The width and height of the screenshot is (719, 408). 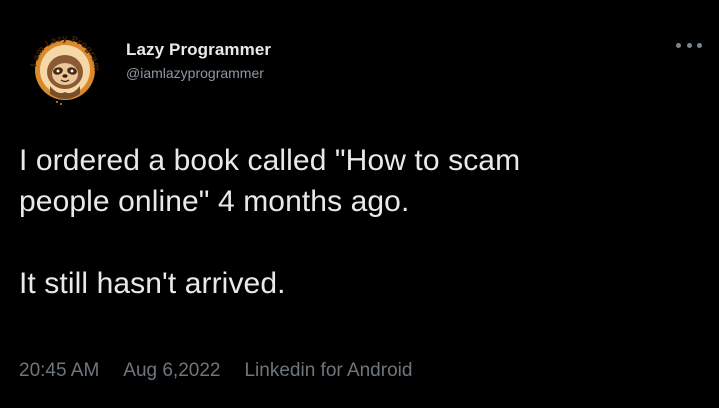 I want to click on tweet-time: 20:45 AM, so click(x=59, y=371).